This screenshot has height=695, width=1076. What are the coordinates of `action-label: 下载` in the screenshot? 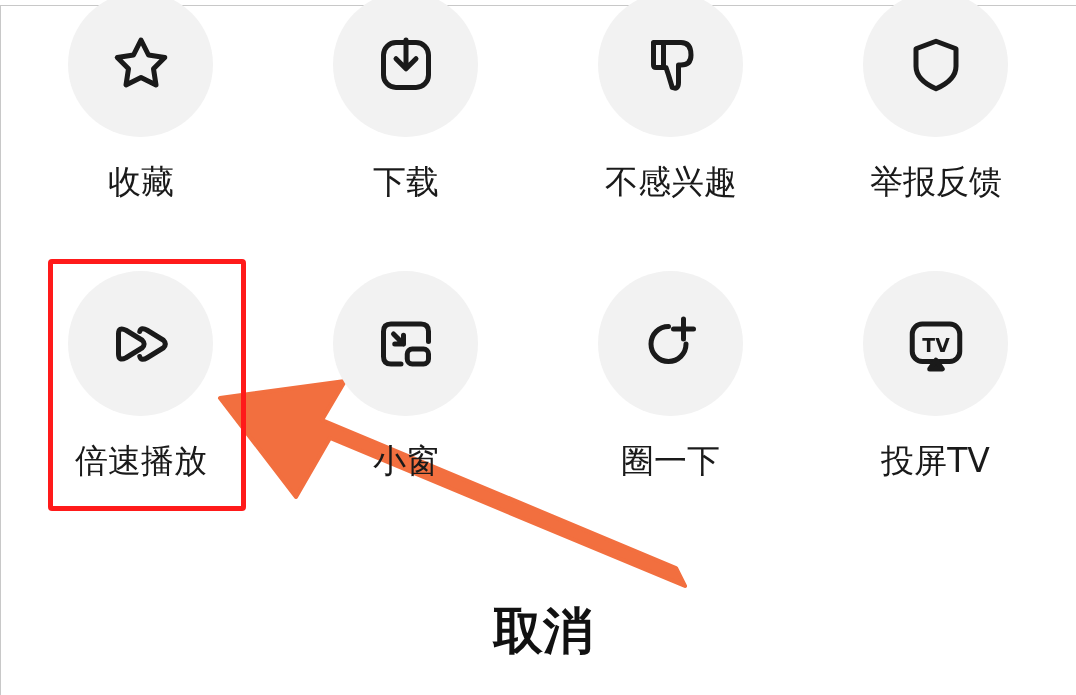 It's located at (405, 182).